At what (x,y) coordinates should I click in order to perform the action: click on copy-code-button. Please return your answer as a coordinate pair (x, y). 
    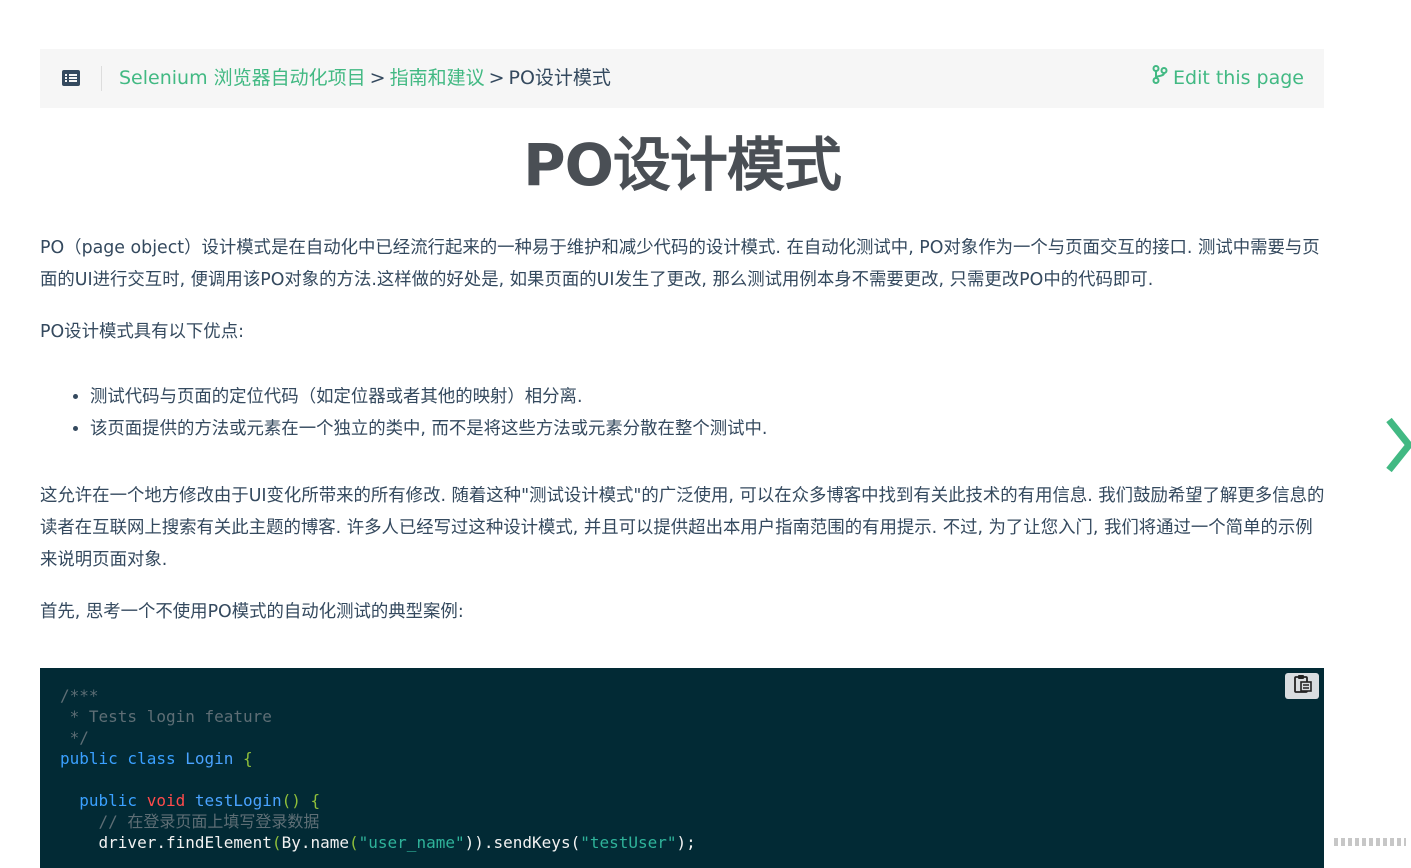
    Looking at the image, I should click on (1302, 686).